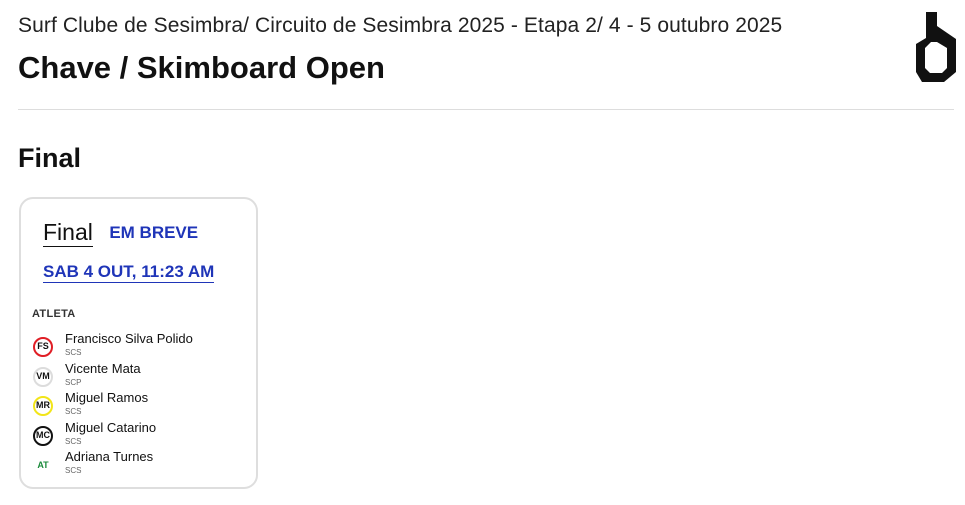 The height and width of the screenshot is (505, 965). What do you see at coordinates (107, 397) in the screenshot?
I see `athlete-name: Miguel Ramos` at bounding box center [107, 397].